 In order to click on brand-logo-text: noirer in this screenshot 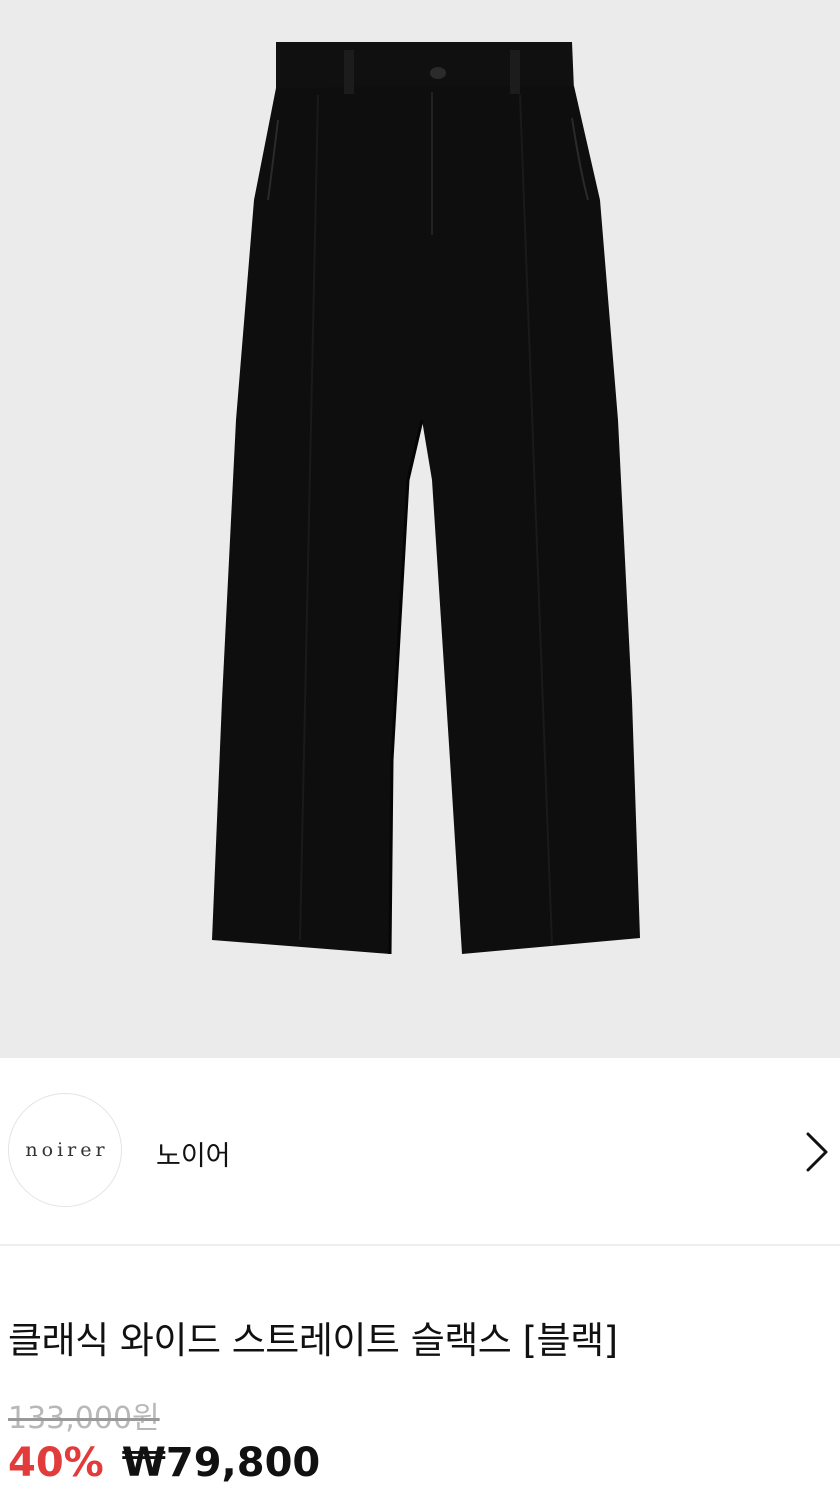, I will do `click(67, 1150)`.